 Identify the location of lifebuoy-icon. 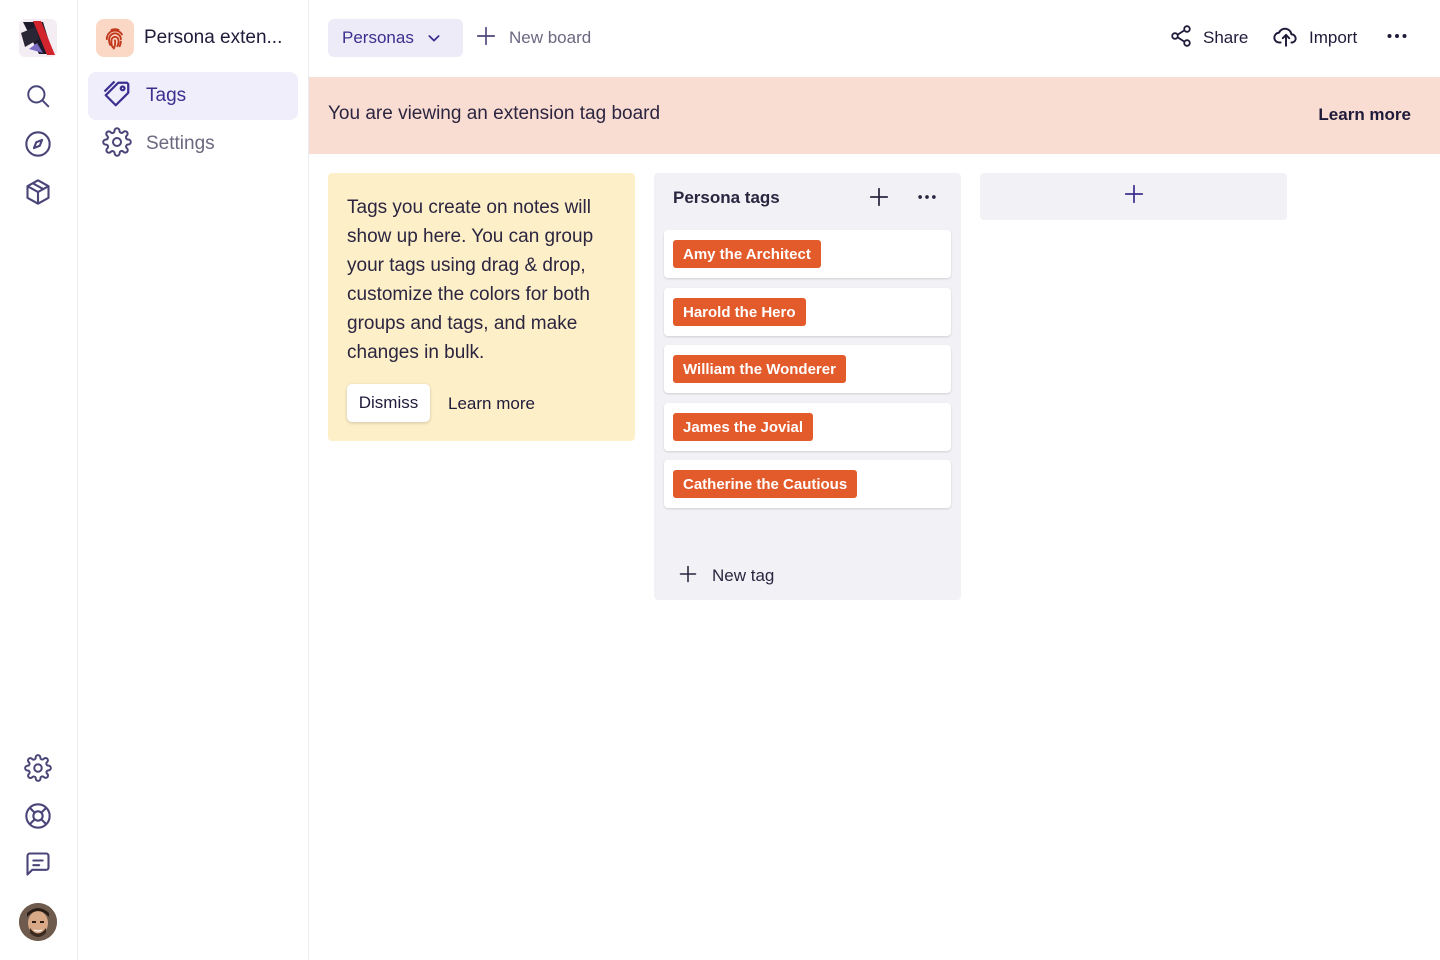
(38, 816).